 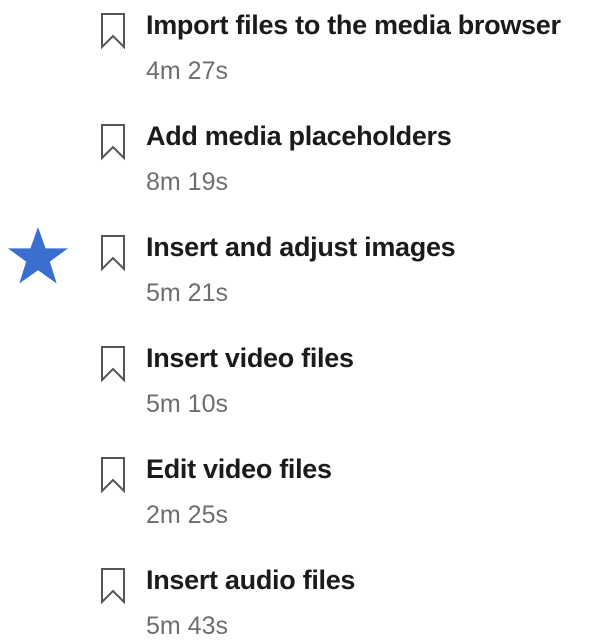 What do you see at coordinates (299, 136) in the screenshot?
I see `lesson-title: Add media placeholders` at bounding box center [299, 136].